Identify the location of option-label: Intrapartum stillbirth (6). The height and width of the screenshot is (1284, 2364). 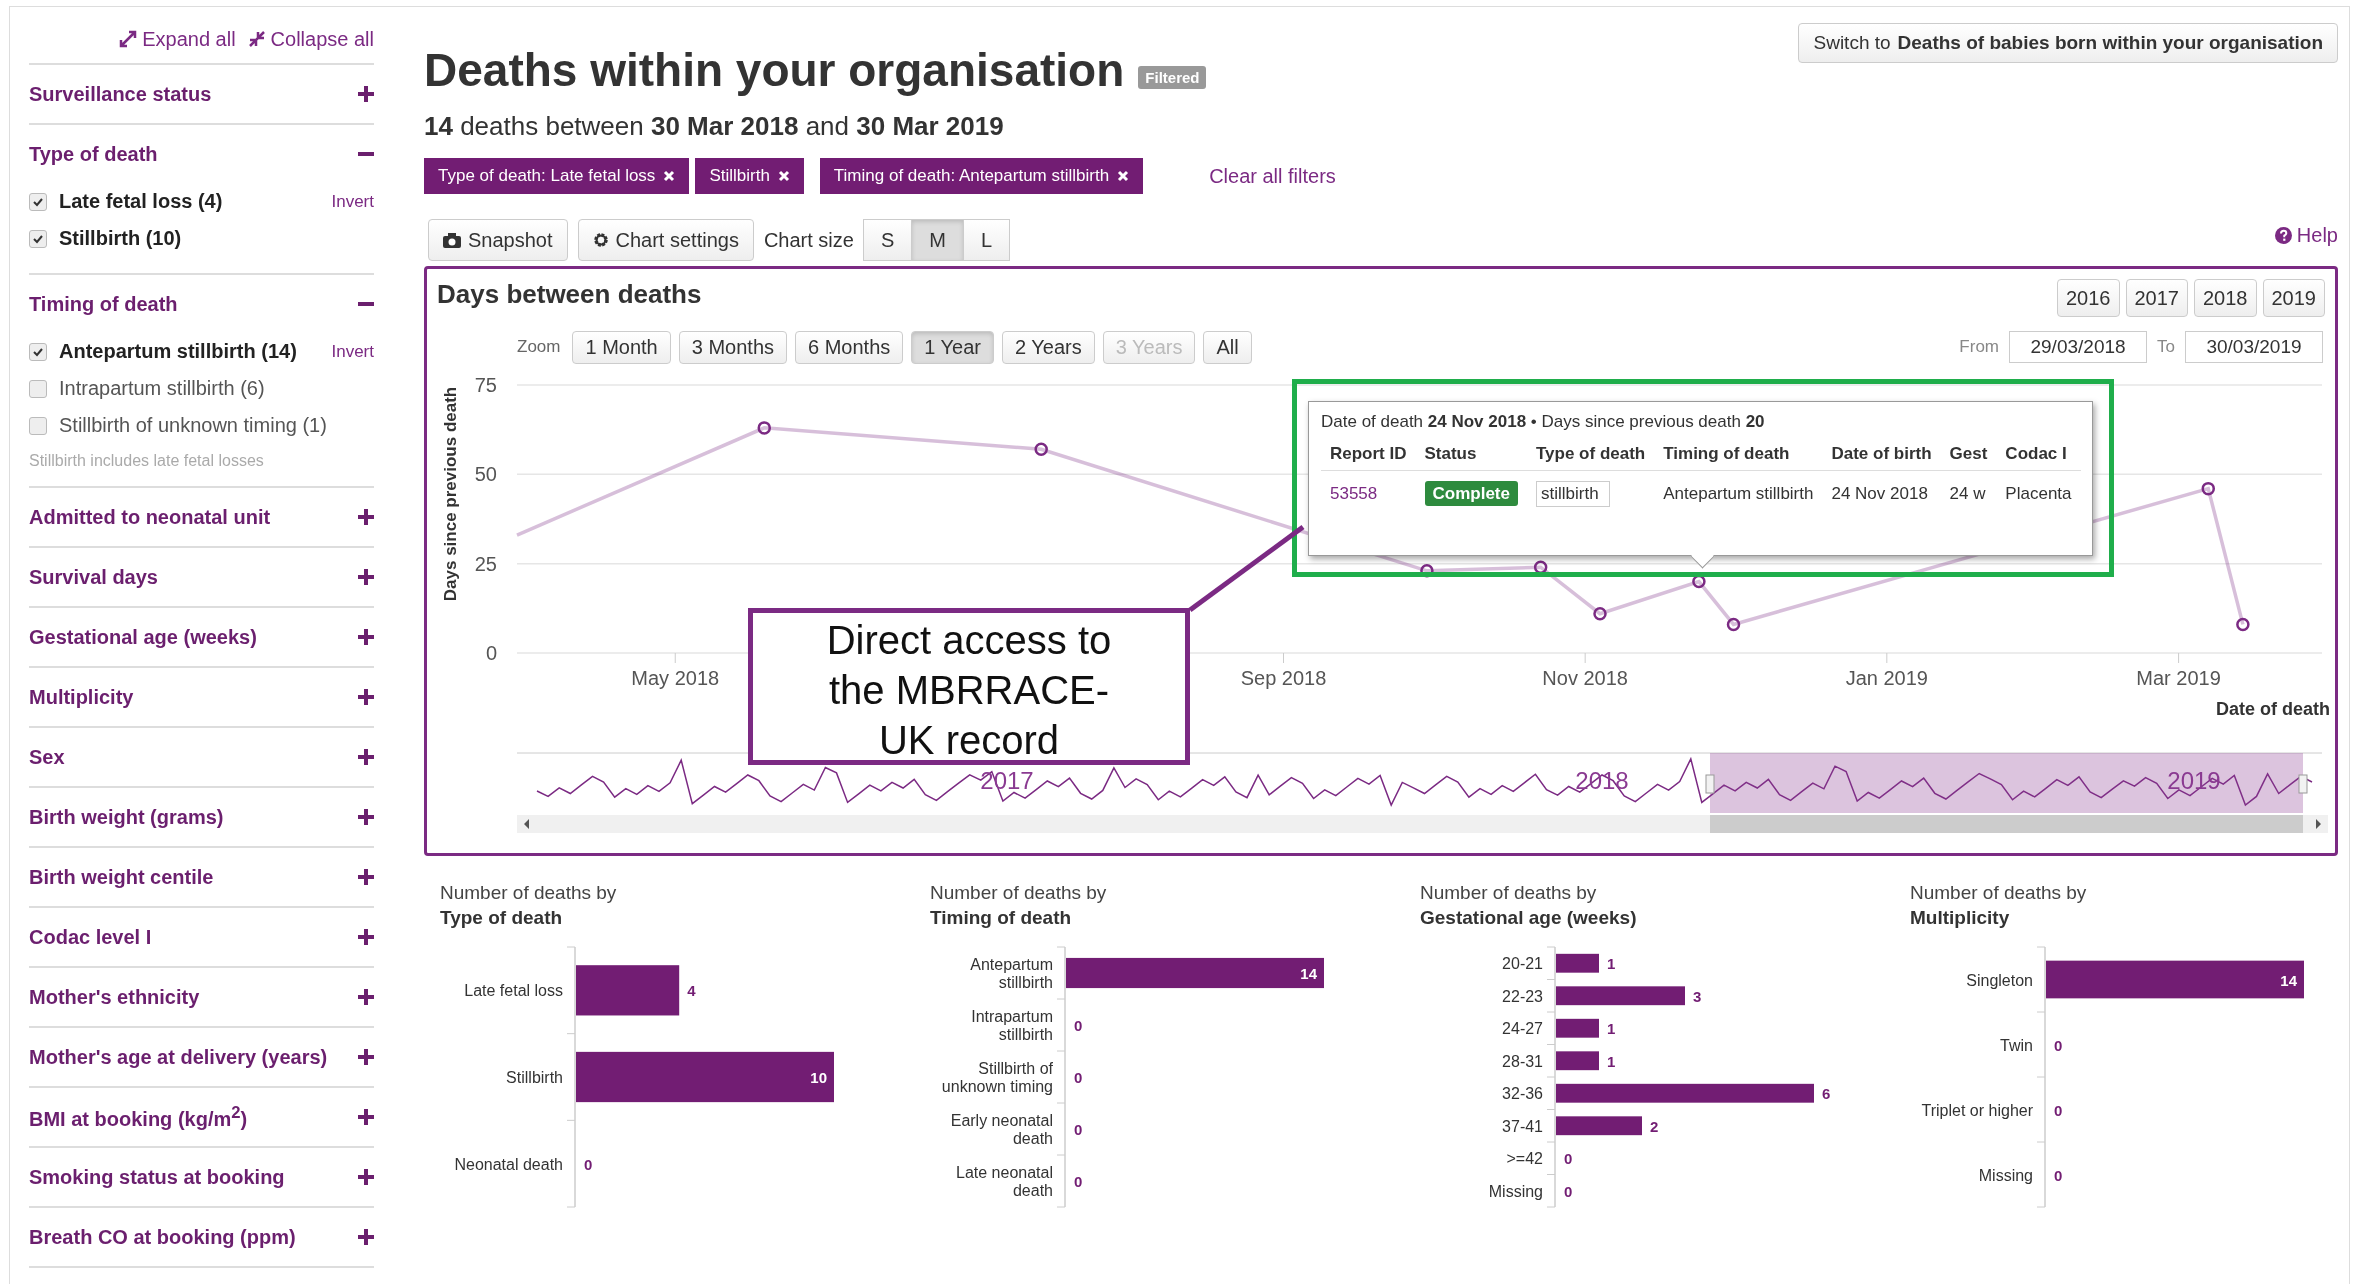
(162, 388).